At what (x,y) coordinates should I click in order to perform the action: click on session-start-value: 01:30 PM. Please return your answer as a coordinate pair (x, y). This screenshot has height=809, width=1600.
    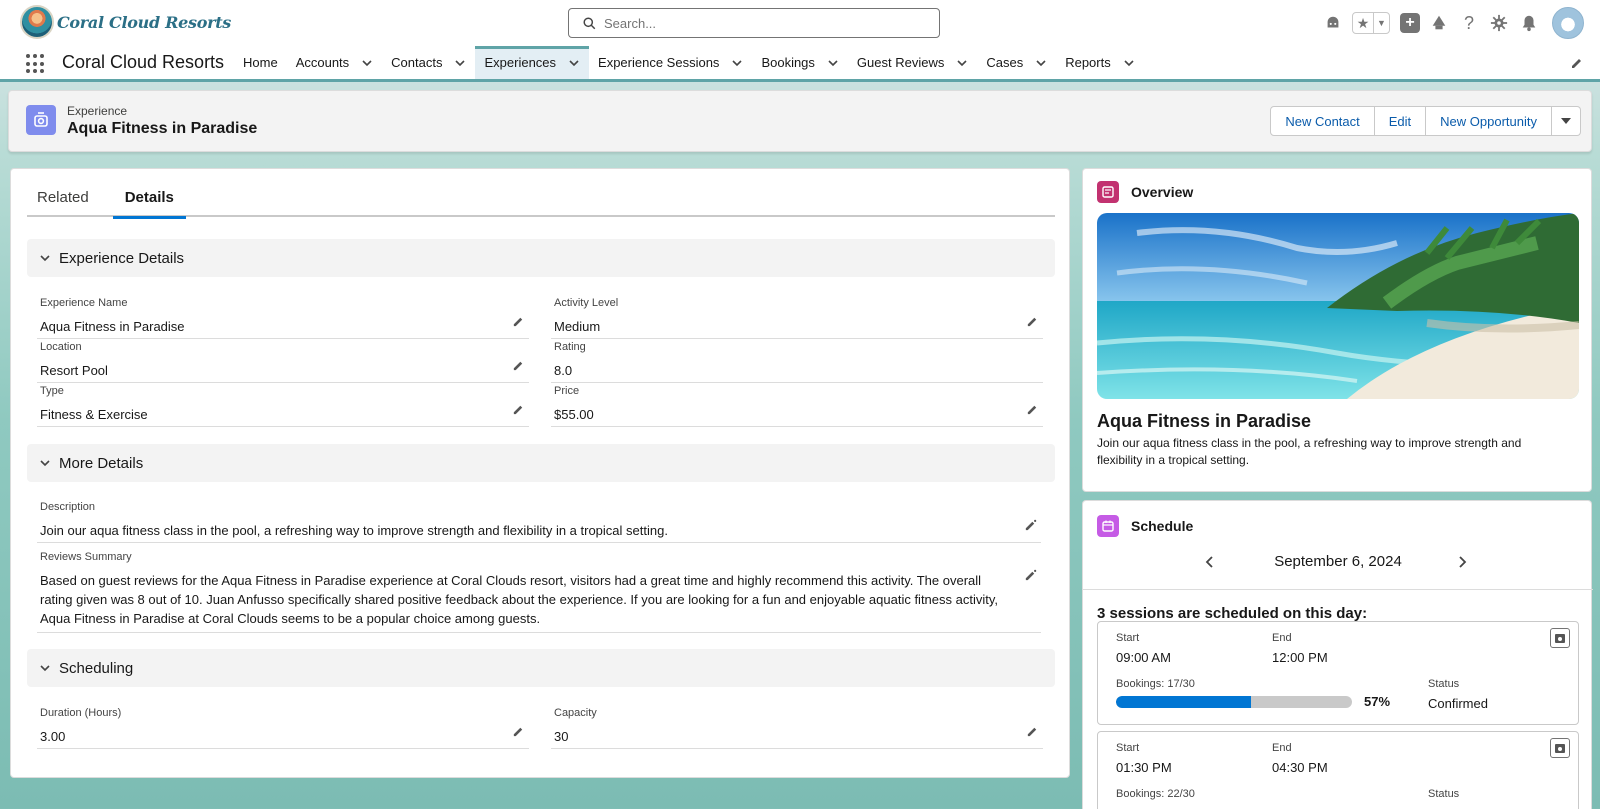
    Looking at the image, I should click on (1144, 767).